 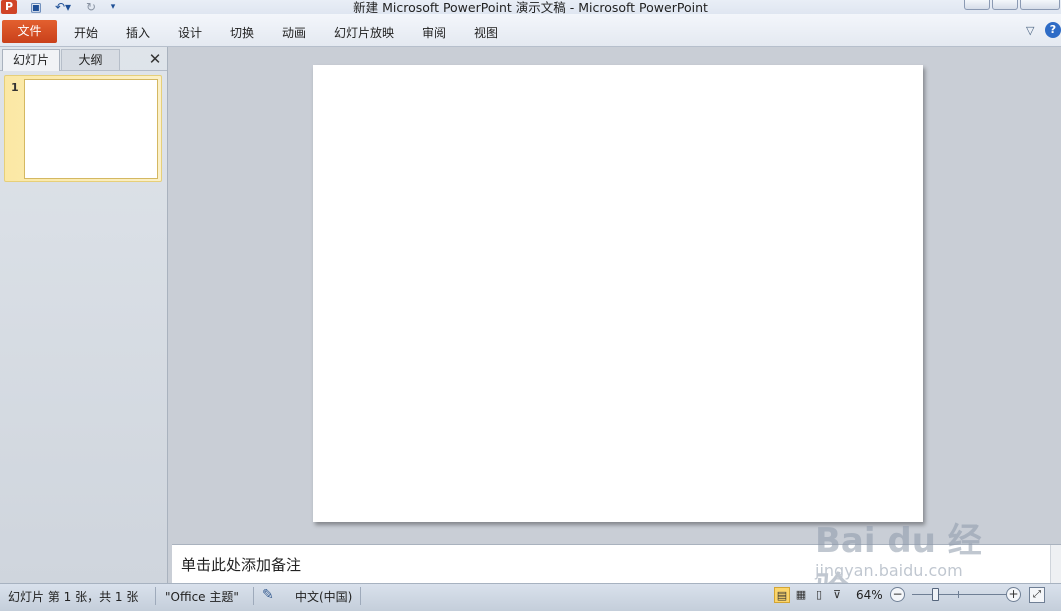 What do you see at coordinates (241, 564) in the screenshot?
I see `notes-placeholder: 单击此处添加备注` at bounding box center [241, 564].